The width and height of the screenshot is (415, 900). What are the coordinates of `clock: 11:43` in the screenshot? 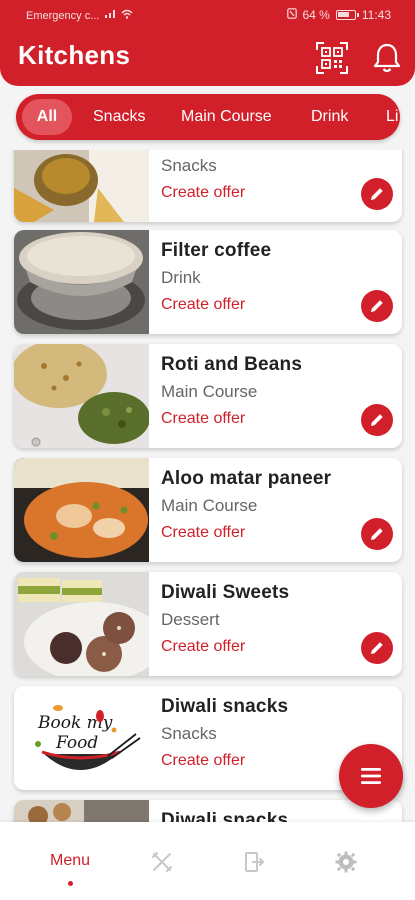 It's located at (376, 15).